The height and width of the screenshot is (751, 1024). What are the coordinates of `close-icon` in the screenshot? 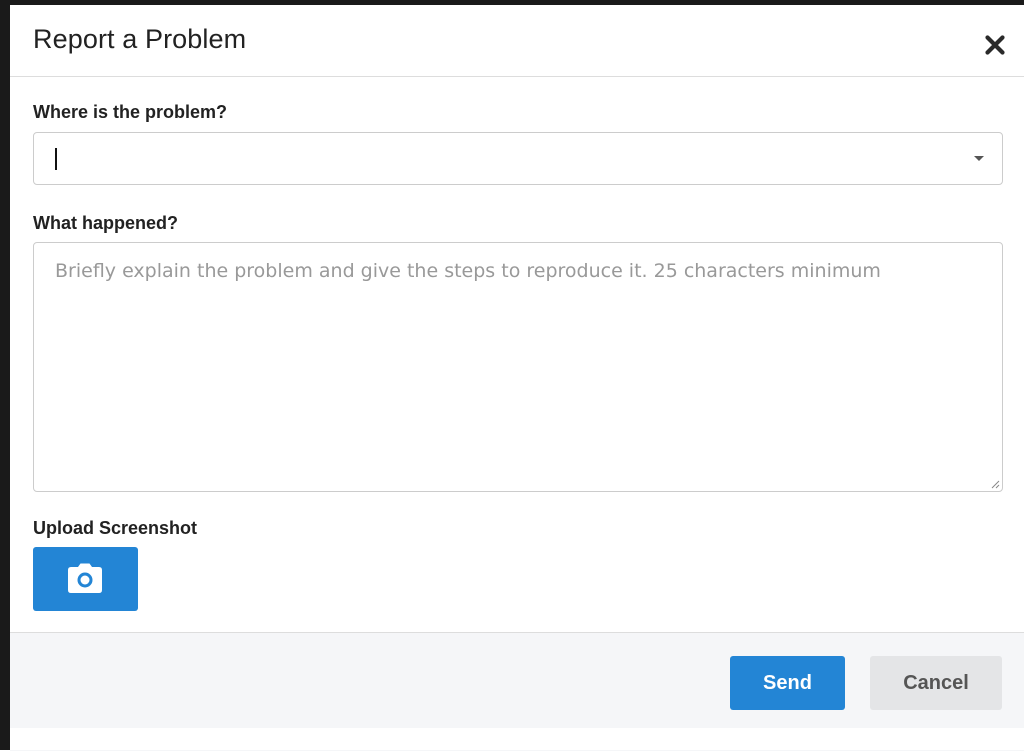 It's located at (995, 45).